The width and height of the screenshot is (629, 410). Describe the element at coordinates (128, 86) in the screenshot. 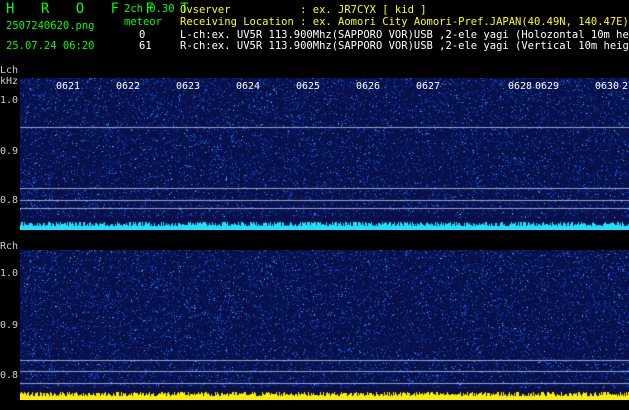

I see `time-tick: 0622` at that location.